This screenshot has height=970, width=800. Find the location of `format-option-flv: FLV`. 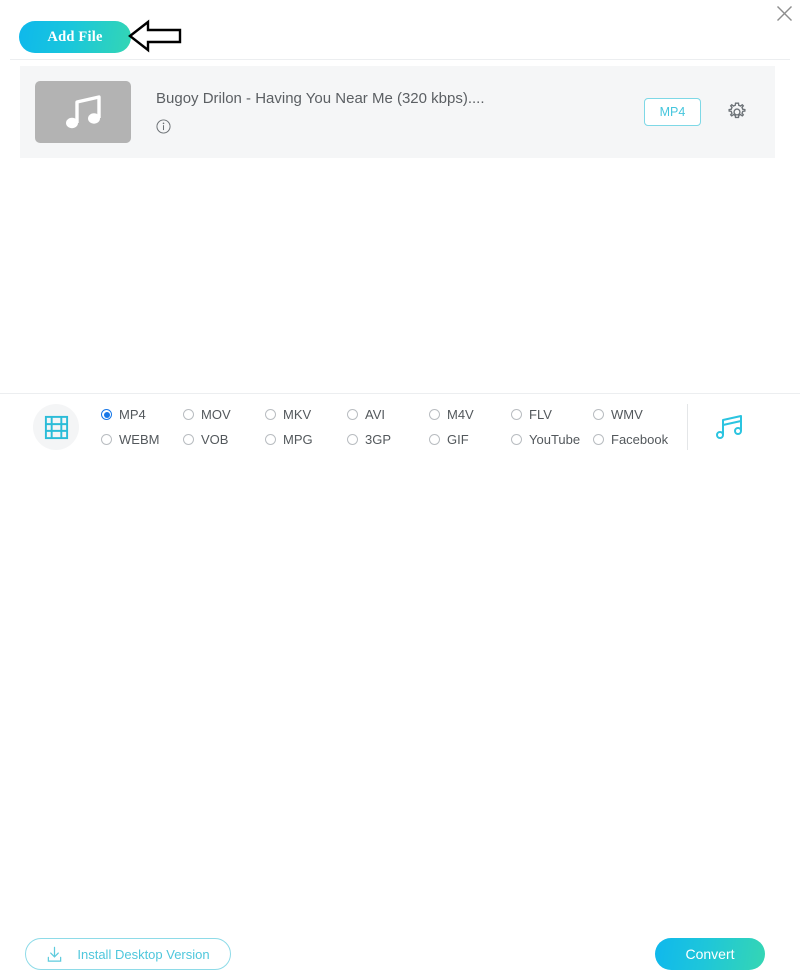

format-option-flv: FLV is located at coordinates (552, 414).